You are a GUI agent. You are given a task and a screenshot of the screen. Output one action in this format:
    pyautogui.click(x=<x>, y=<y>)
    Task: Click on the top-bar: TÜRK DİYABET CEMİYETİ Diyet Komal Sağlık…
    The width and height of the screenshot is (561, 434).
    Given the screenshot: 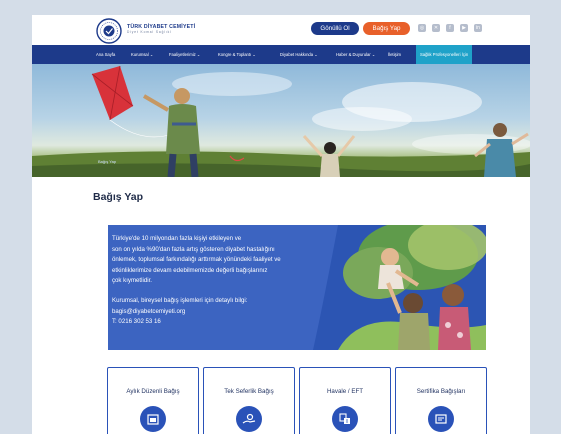 What is the action you would take?
    pyautogui.click(x=281, y=30)
    